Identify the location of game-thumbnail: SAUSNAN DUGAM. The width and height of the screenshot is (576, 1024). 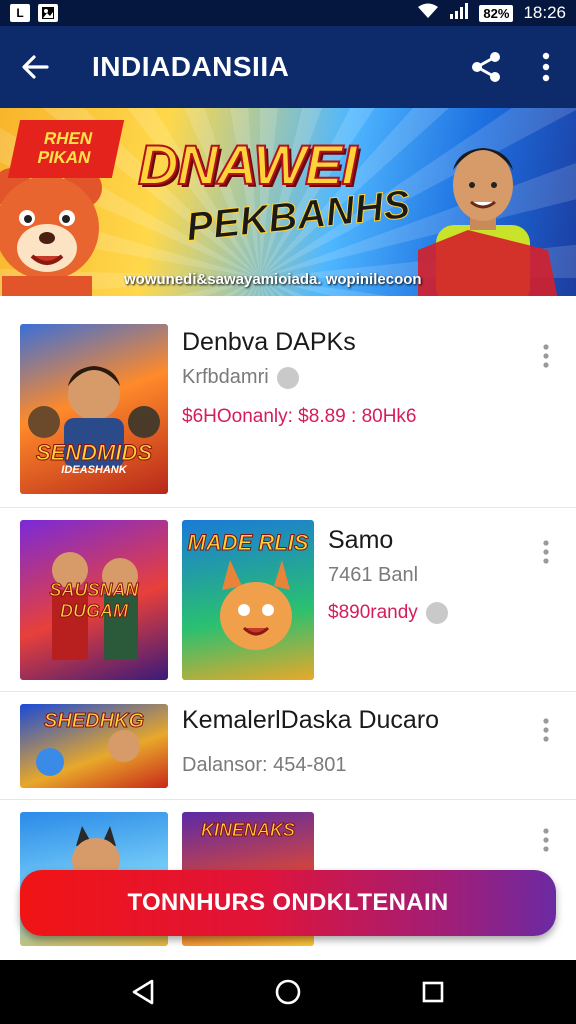
(94, 600).